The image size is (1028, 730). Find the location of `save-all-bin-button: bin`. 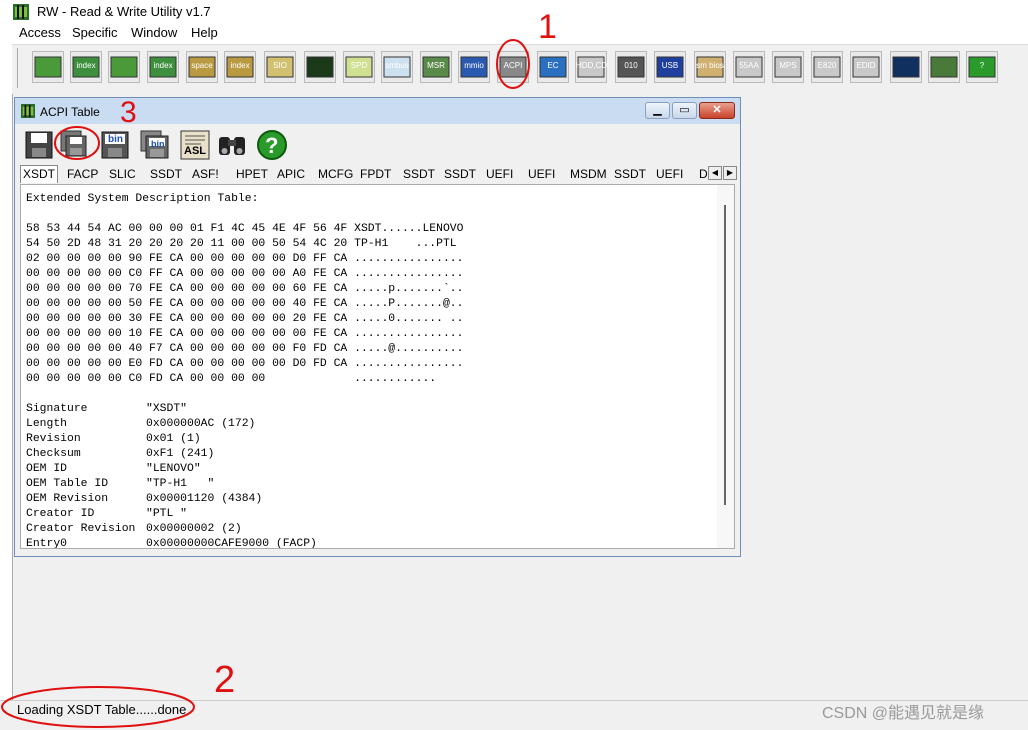

save-all-bin-button: bin is located at coordinates (155, 145).